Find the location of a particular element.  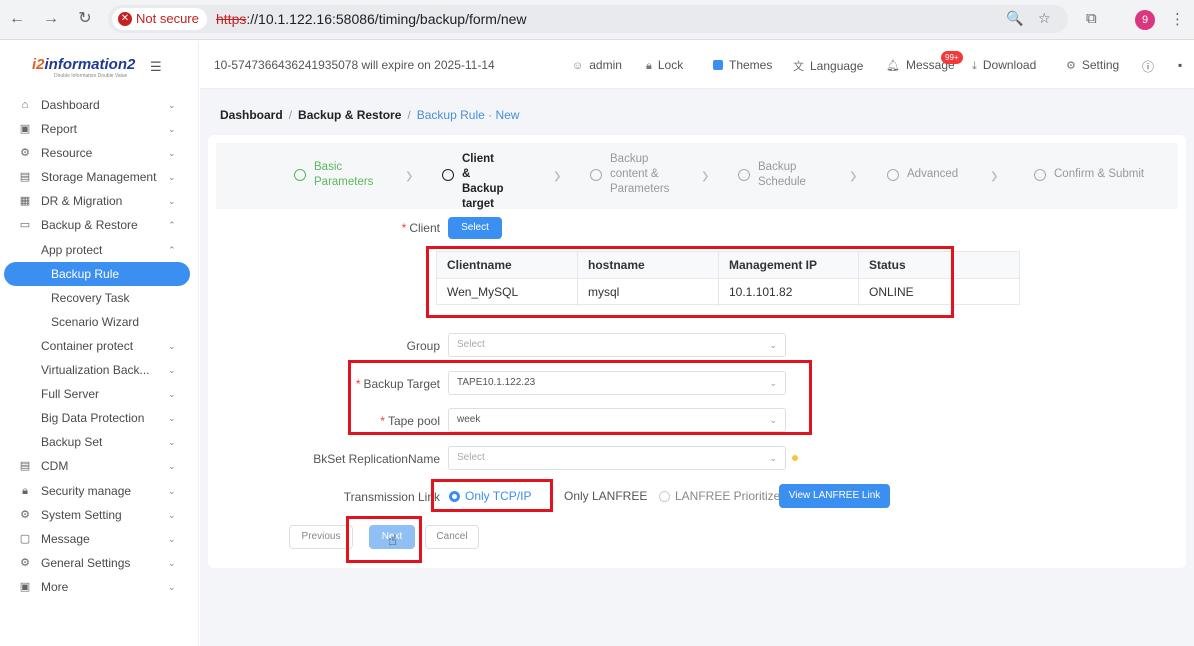

sidebar-item-security-manage: 🔒︎ Security manage ⌄ is located at coordinates (99, 491).